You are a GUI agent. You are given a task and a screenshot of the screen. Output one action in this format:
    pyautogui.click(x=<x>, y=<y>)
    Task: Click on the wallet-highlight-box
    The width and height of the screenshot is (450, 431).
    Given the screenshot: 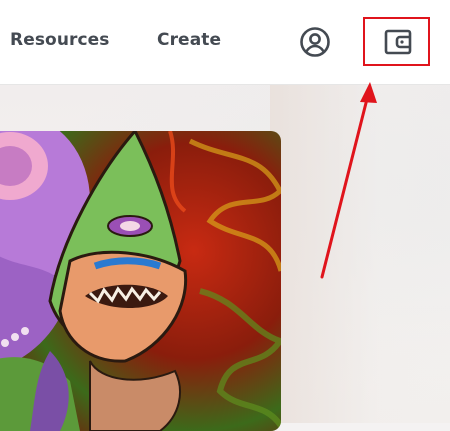 What is the action you would take?
    pyautogui.click(x=396, y=41)
    